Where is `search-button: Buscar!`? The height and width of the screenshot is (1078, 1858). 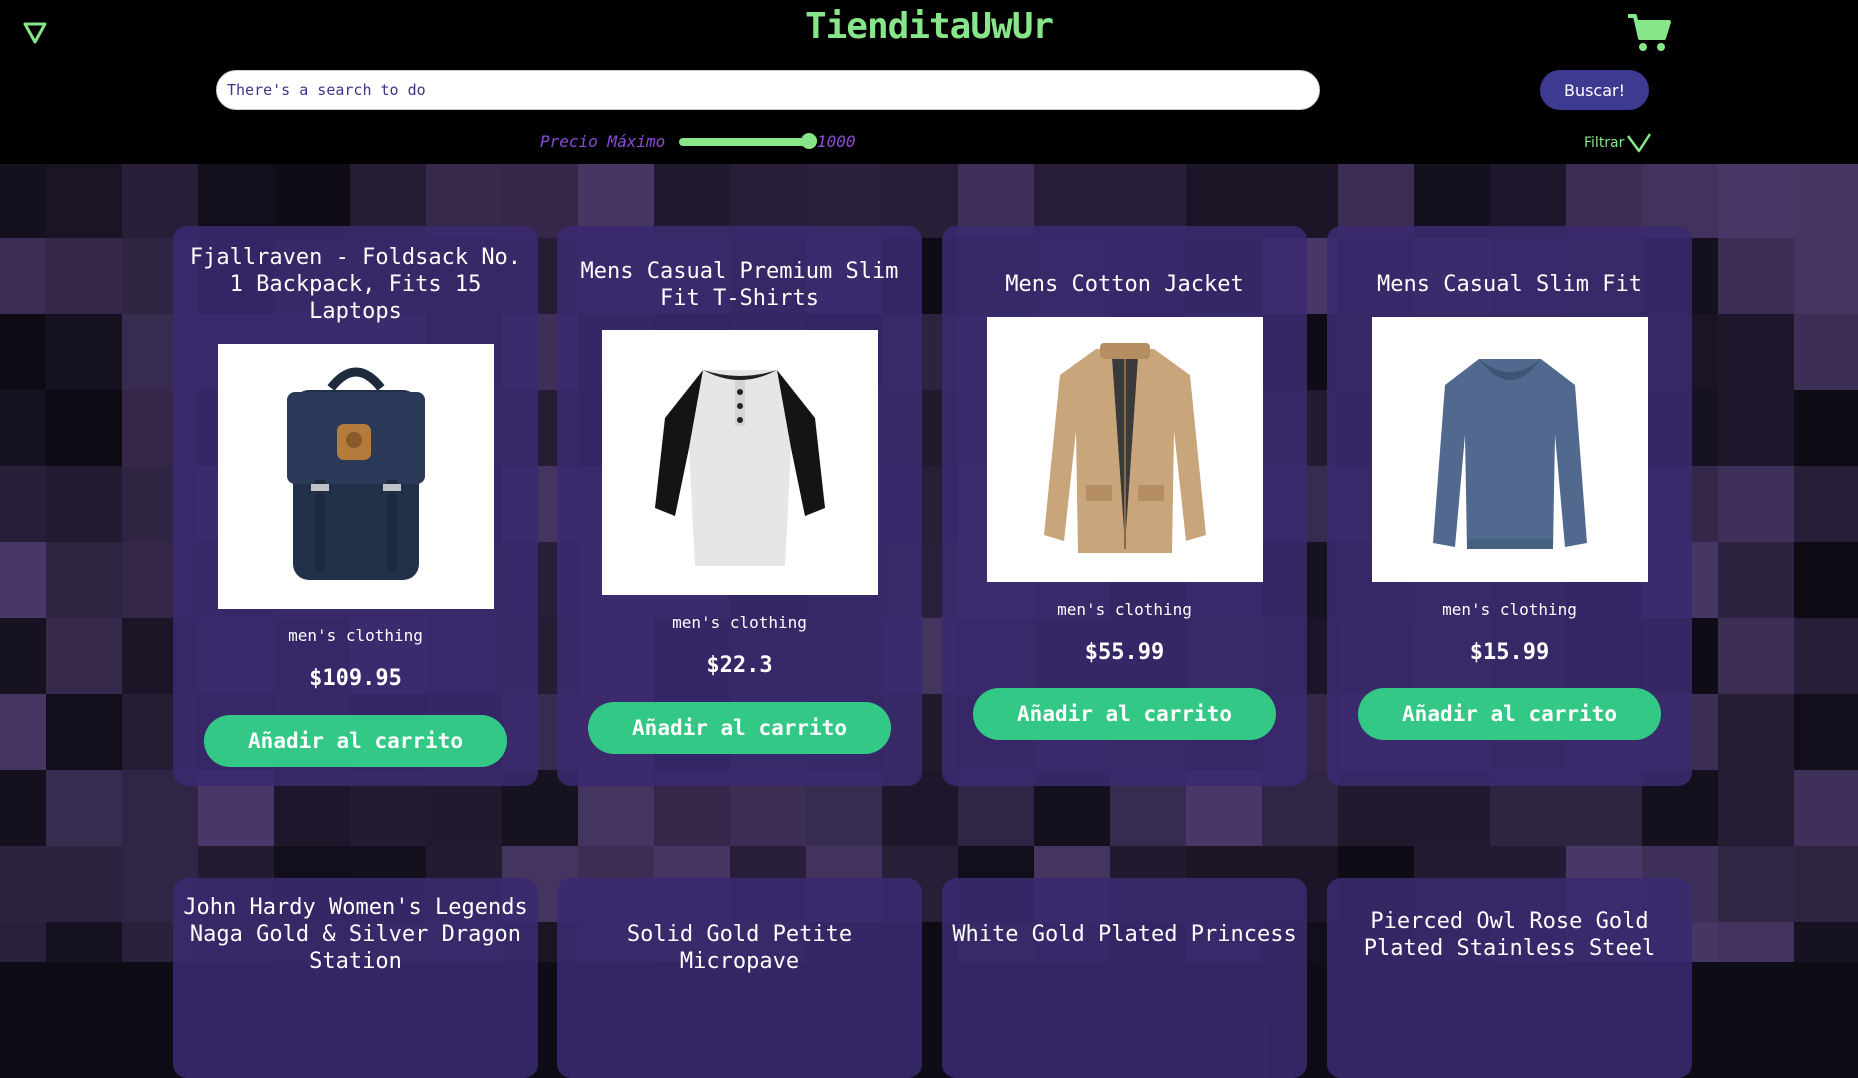 search-button: Buscar! is located at coordinates (1594, 90).